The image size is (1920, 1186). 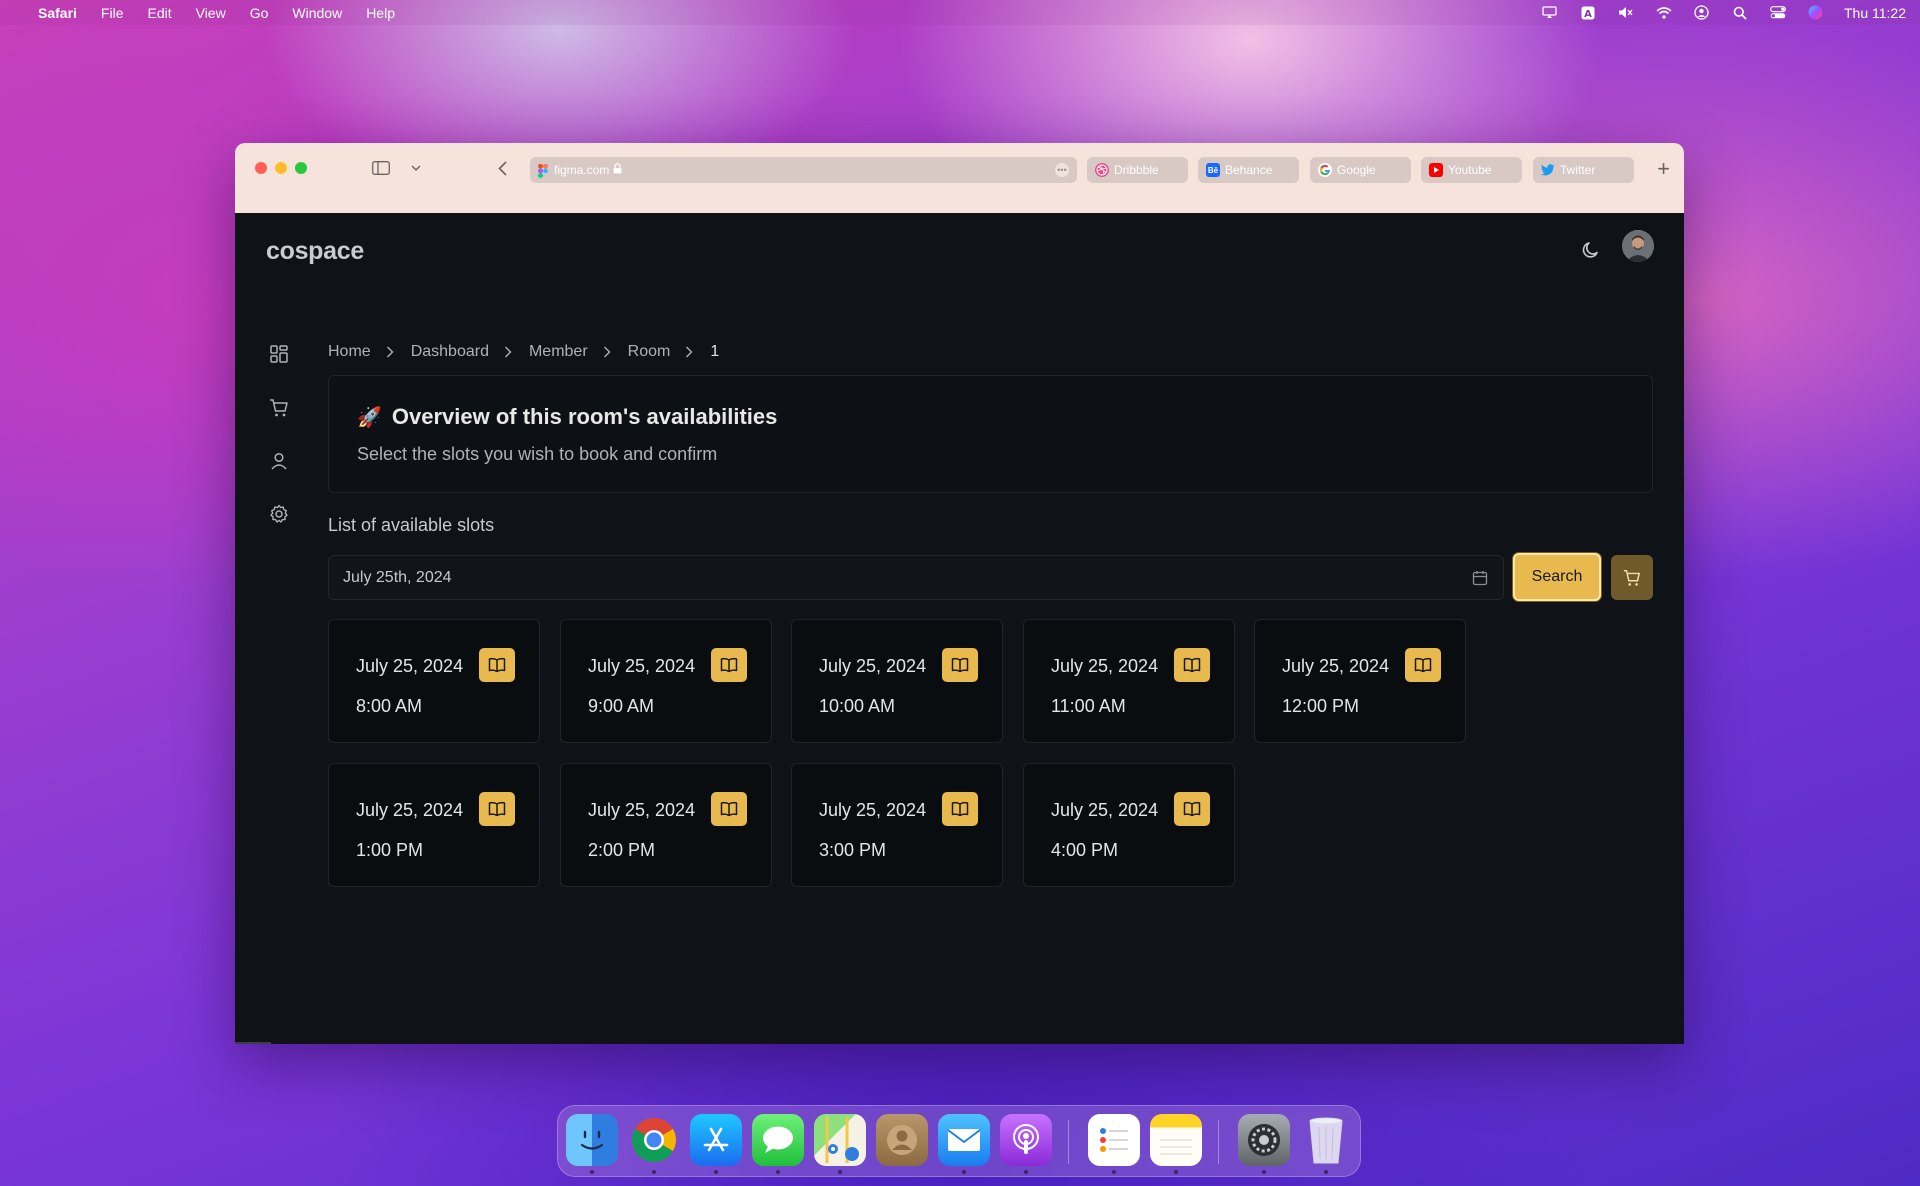 I want to click on tab-youtube: Youtube, so click(x=1471, y=170).